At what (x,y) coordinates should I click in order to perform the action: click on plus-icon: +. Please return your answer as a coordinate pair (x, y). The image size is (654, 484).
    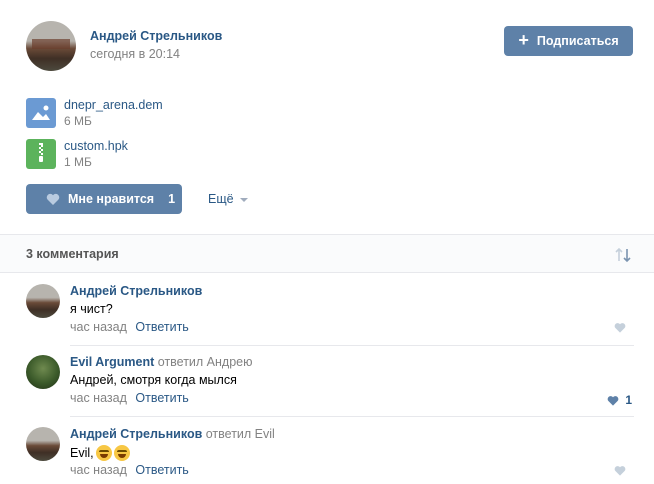
    Looking at the image, I should click on (523, 40).